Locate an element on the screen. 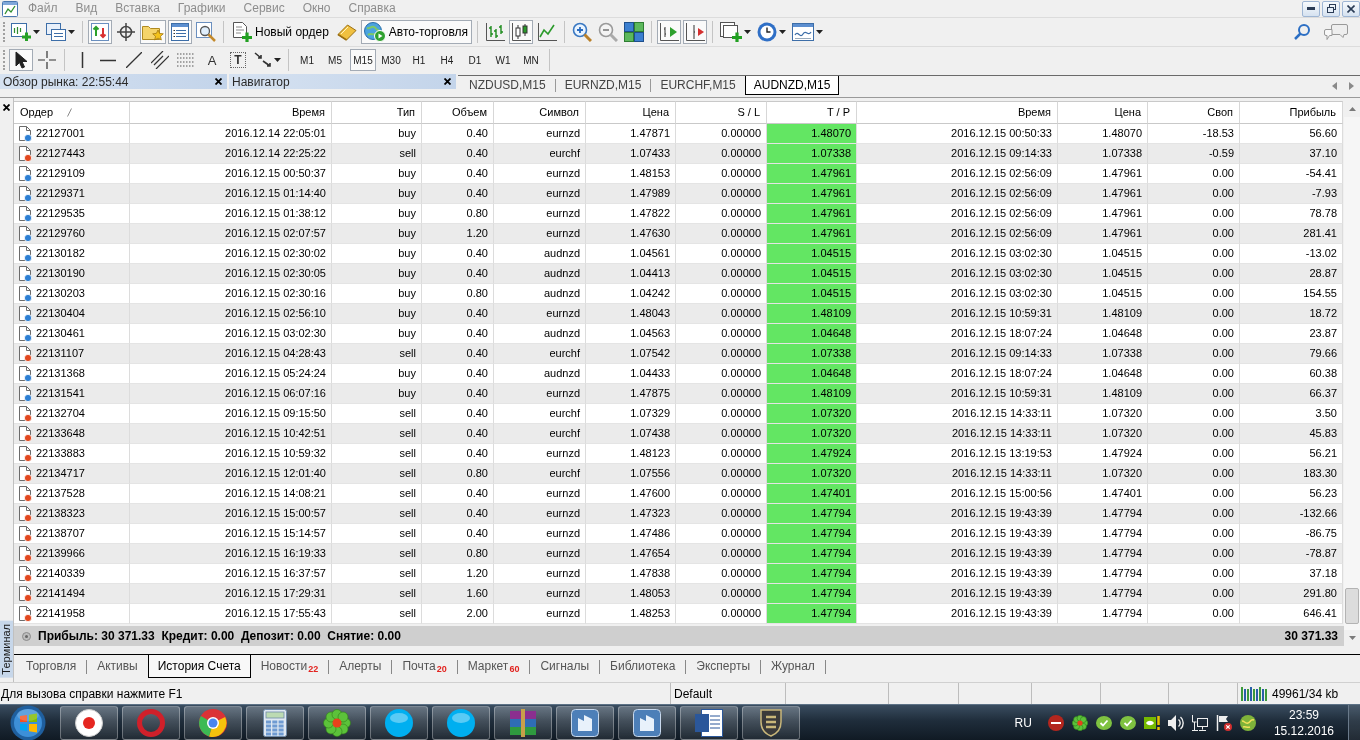 The width and height of the screenshot is (1360, 740). panel-title: Навигатор is located at coordinates (261, 81).